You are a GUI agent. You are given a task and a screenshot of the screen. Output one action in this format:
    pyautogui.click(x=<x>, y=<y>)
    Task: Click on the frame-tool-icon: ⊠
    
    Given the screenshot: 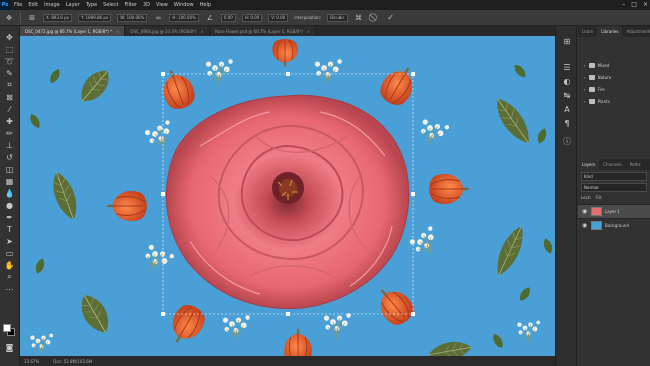 What is the action you would take?
    pyautogui.click(x=9, y=97)
    